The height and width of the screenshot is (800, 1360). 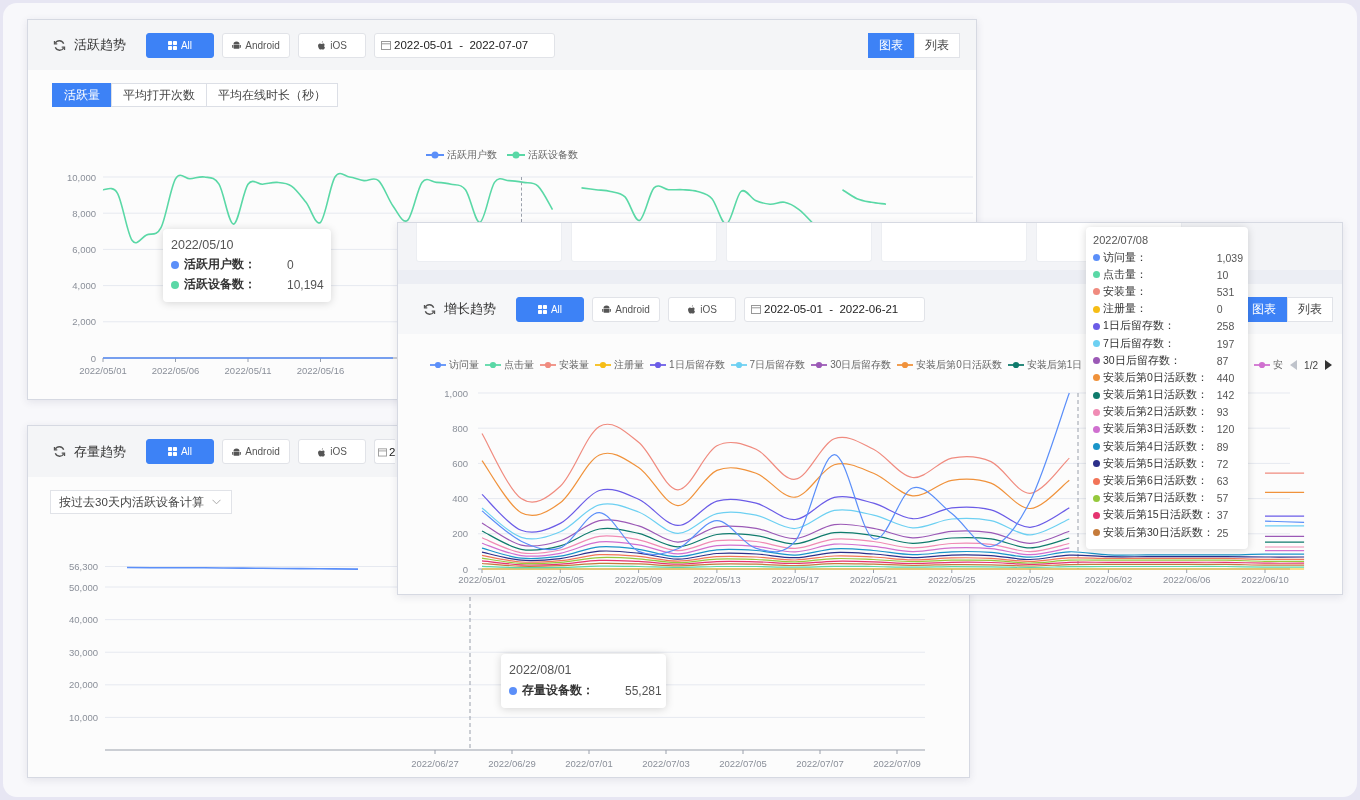 What do you see at coordinates (456, 393) in the screenshot?
I see `axis-label: 1,000` at bounding box center [456, 393].